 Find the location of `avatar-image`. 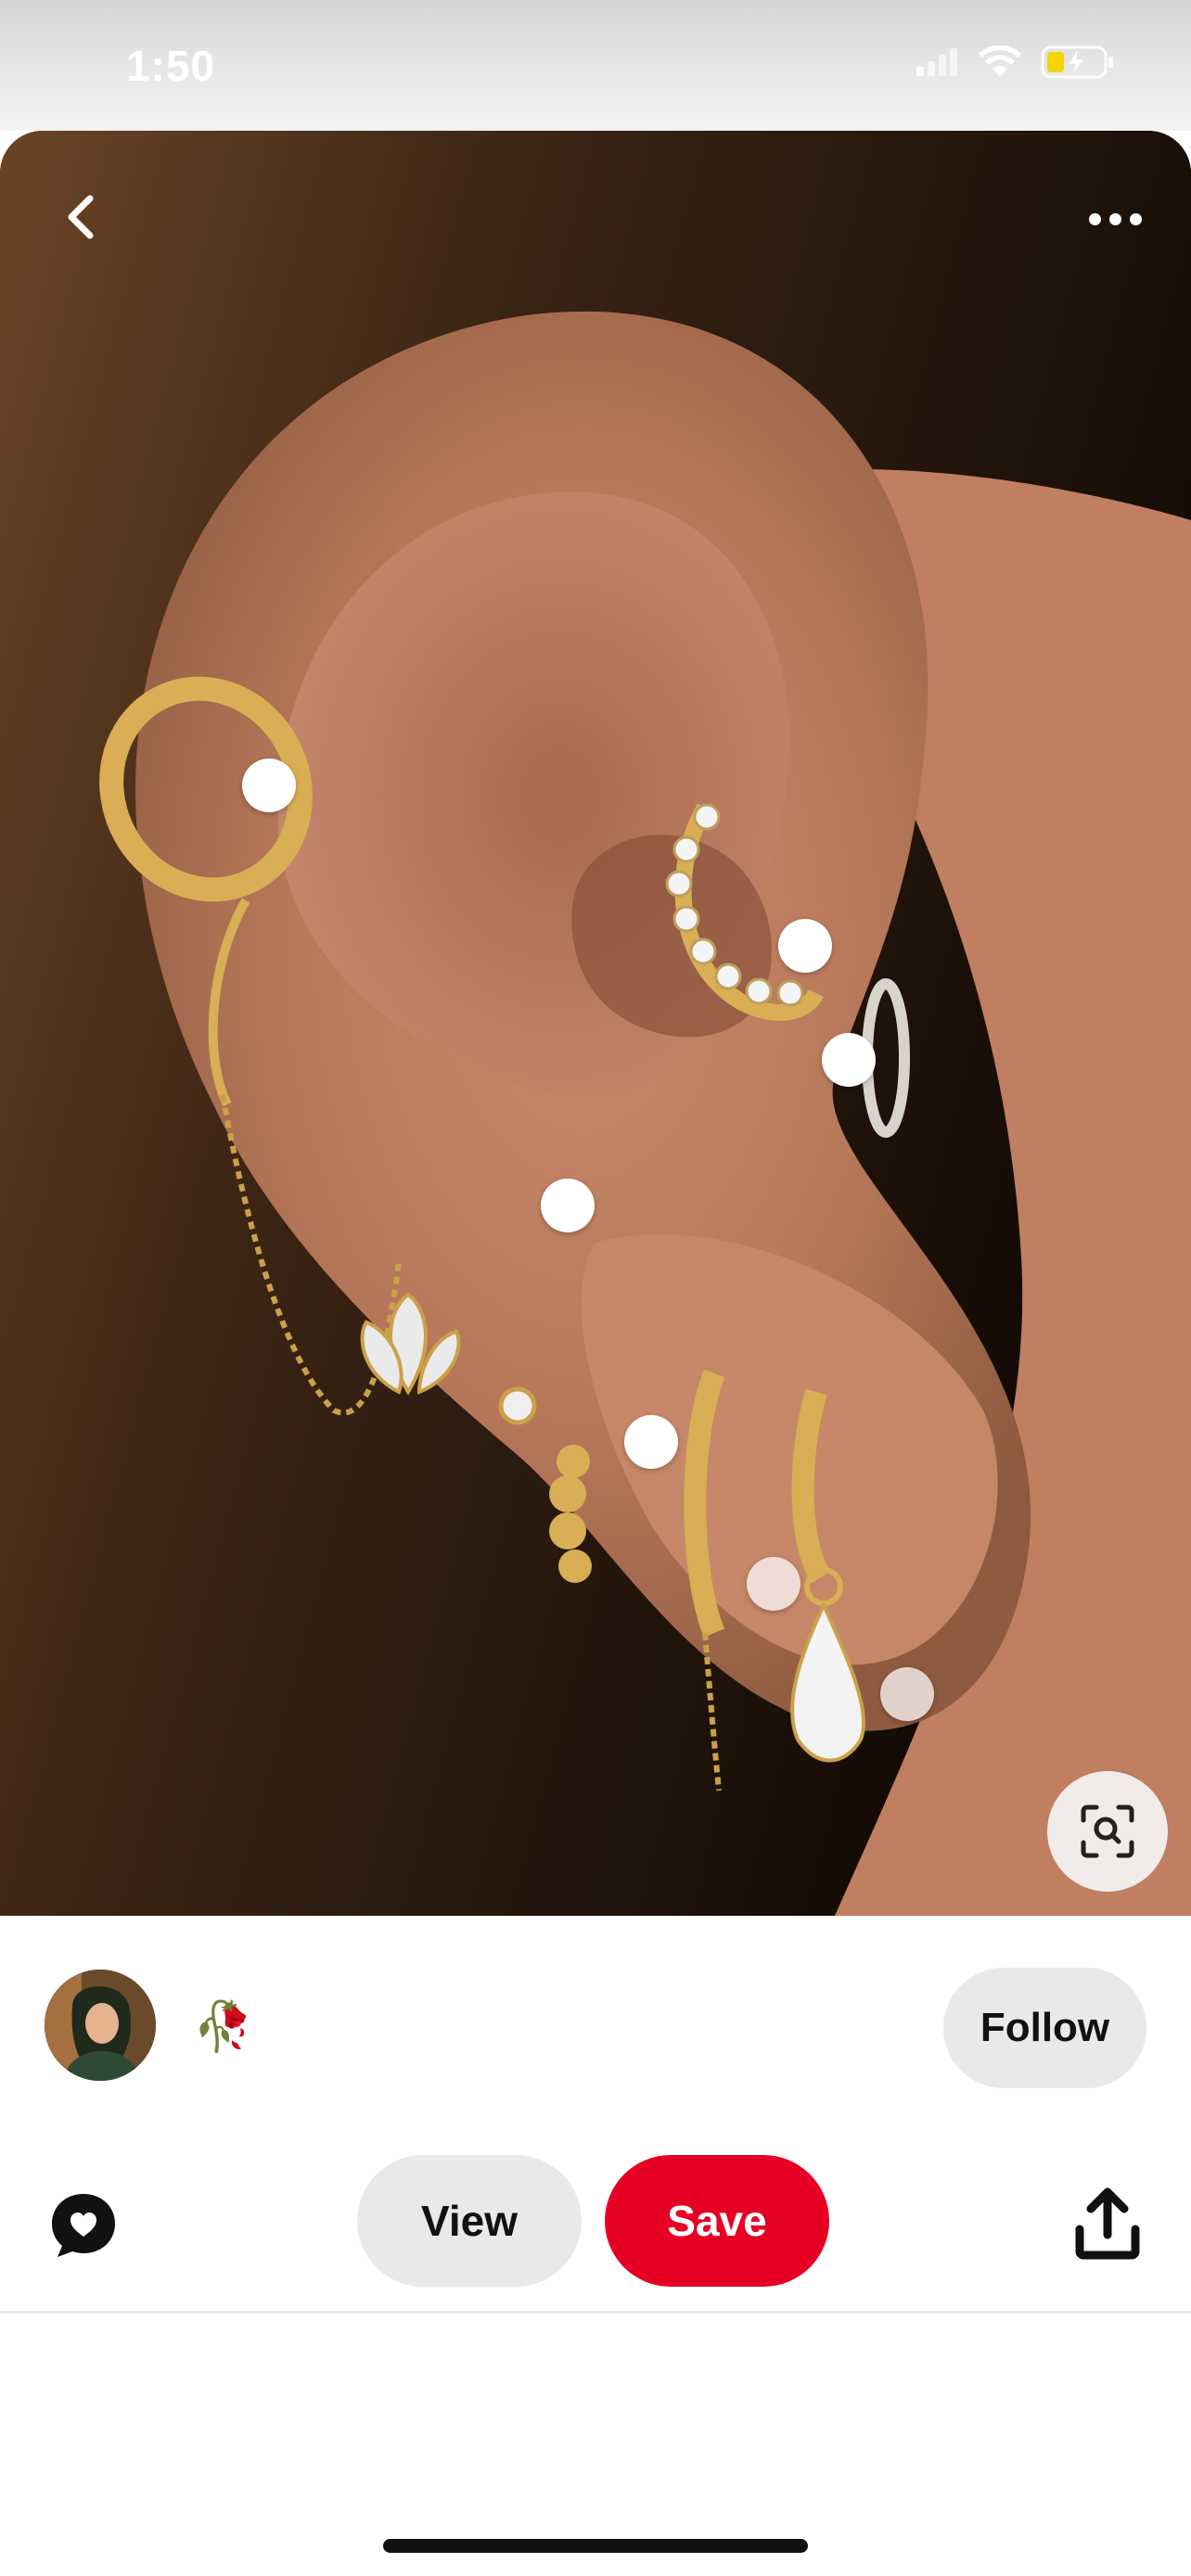

avatar-image is located at coordinates (100, 2025).